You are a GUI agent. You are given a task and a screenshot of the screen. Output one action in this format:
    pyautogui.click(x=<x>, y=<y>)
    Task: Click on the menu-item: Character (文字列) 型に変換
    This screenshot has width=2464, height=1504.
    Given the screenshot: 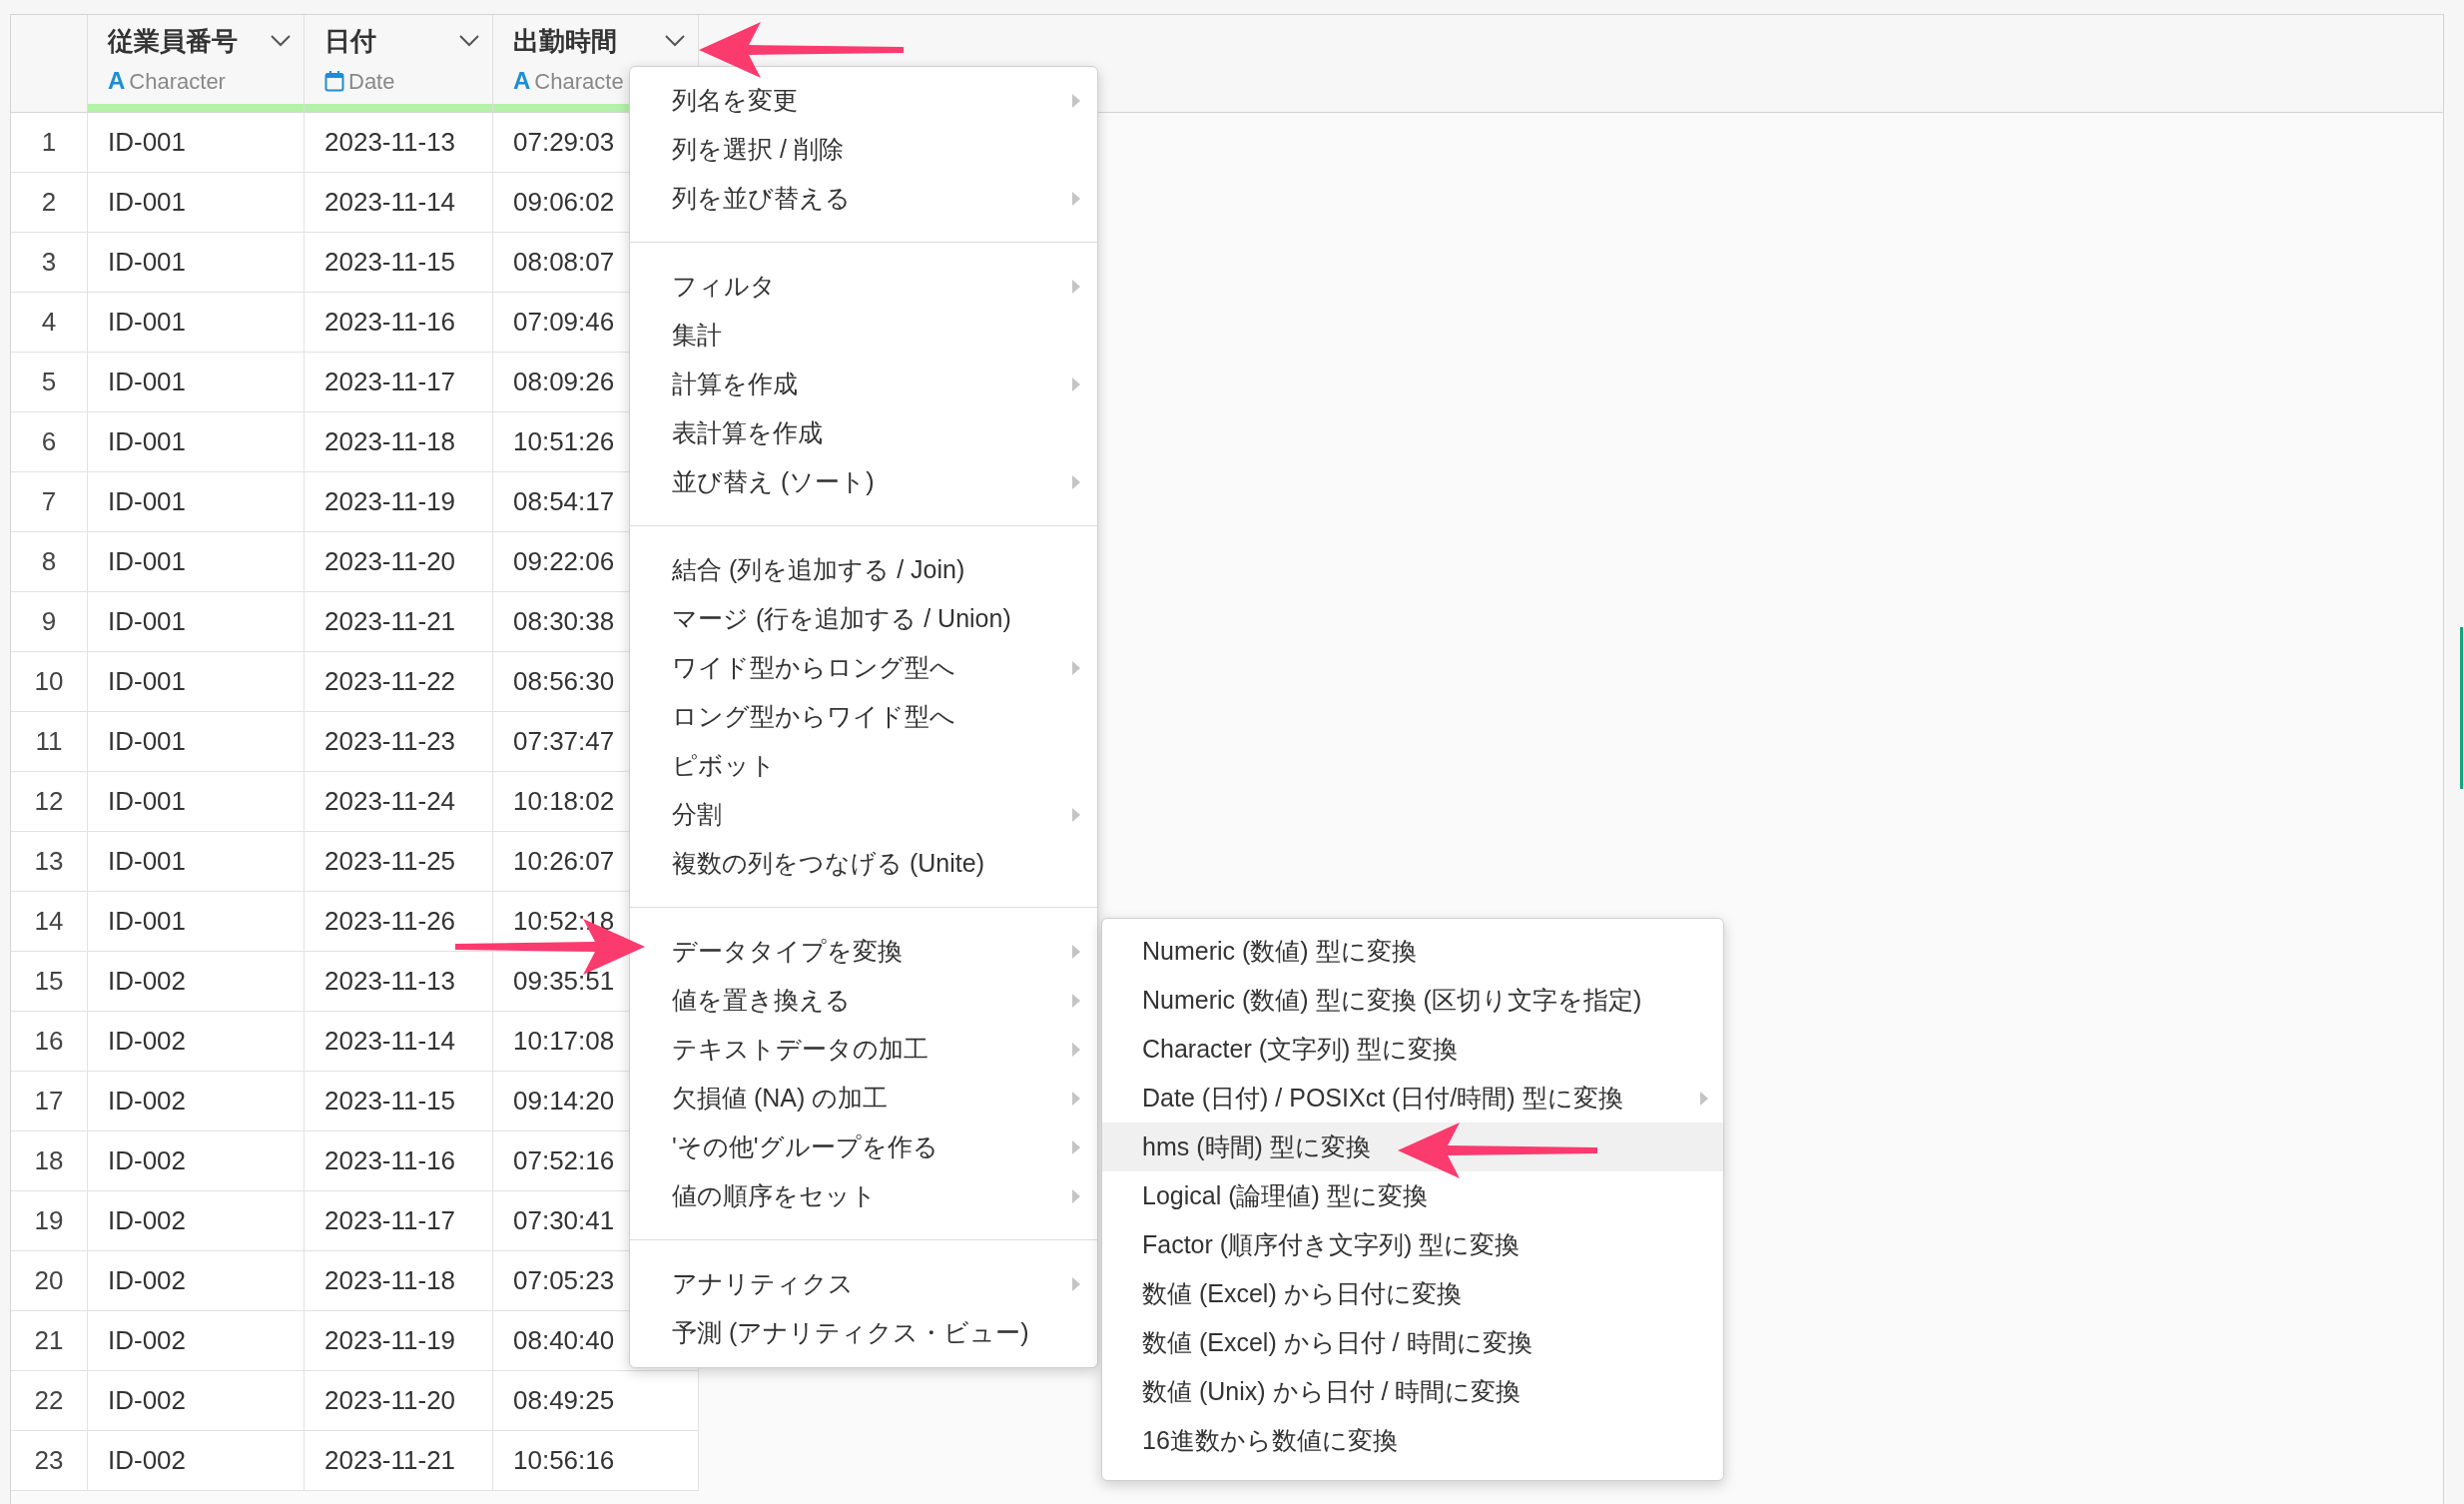 What is the action you would take?
    pyautogui.click(x=1412, y=1049)
    